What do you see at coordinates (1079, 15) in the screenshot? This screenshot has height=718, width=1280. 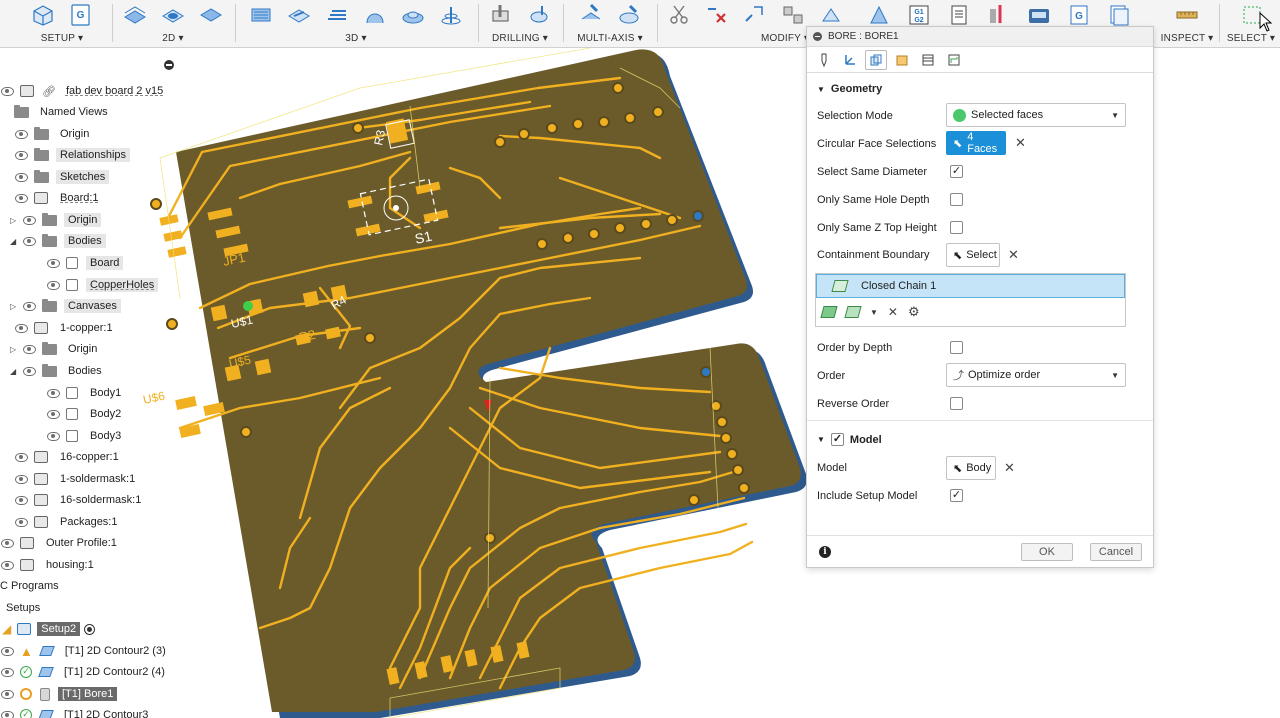 I see `nc-program-icon: G` at bounding box center [1079, 15].